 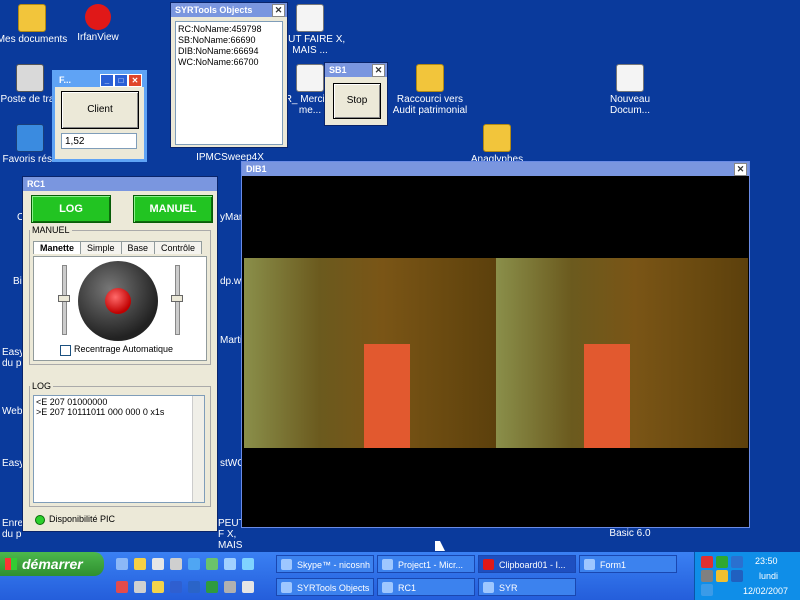 What do you see at coordinates (220, 29) in the screenshot?
I see `list-item: RC:NoName:459798` at bounding box center [220, 29].